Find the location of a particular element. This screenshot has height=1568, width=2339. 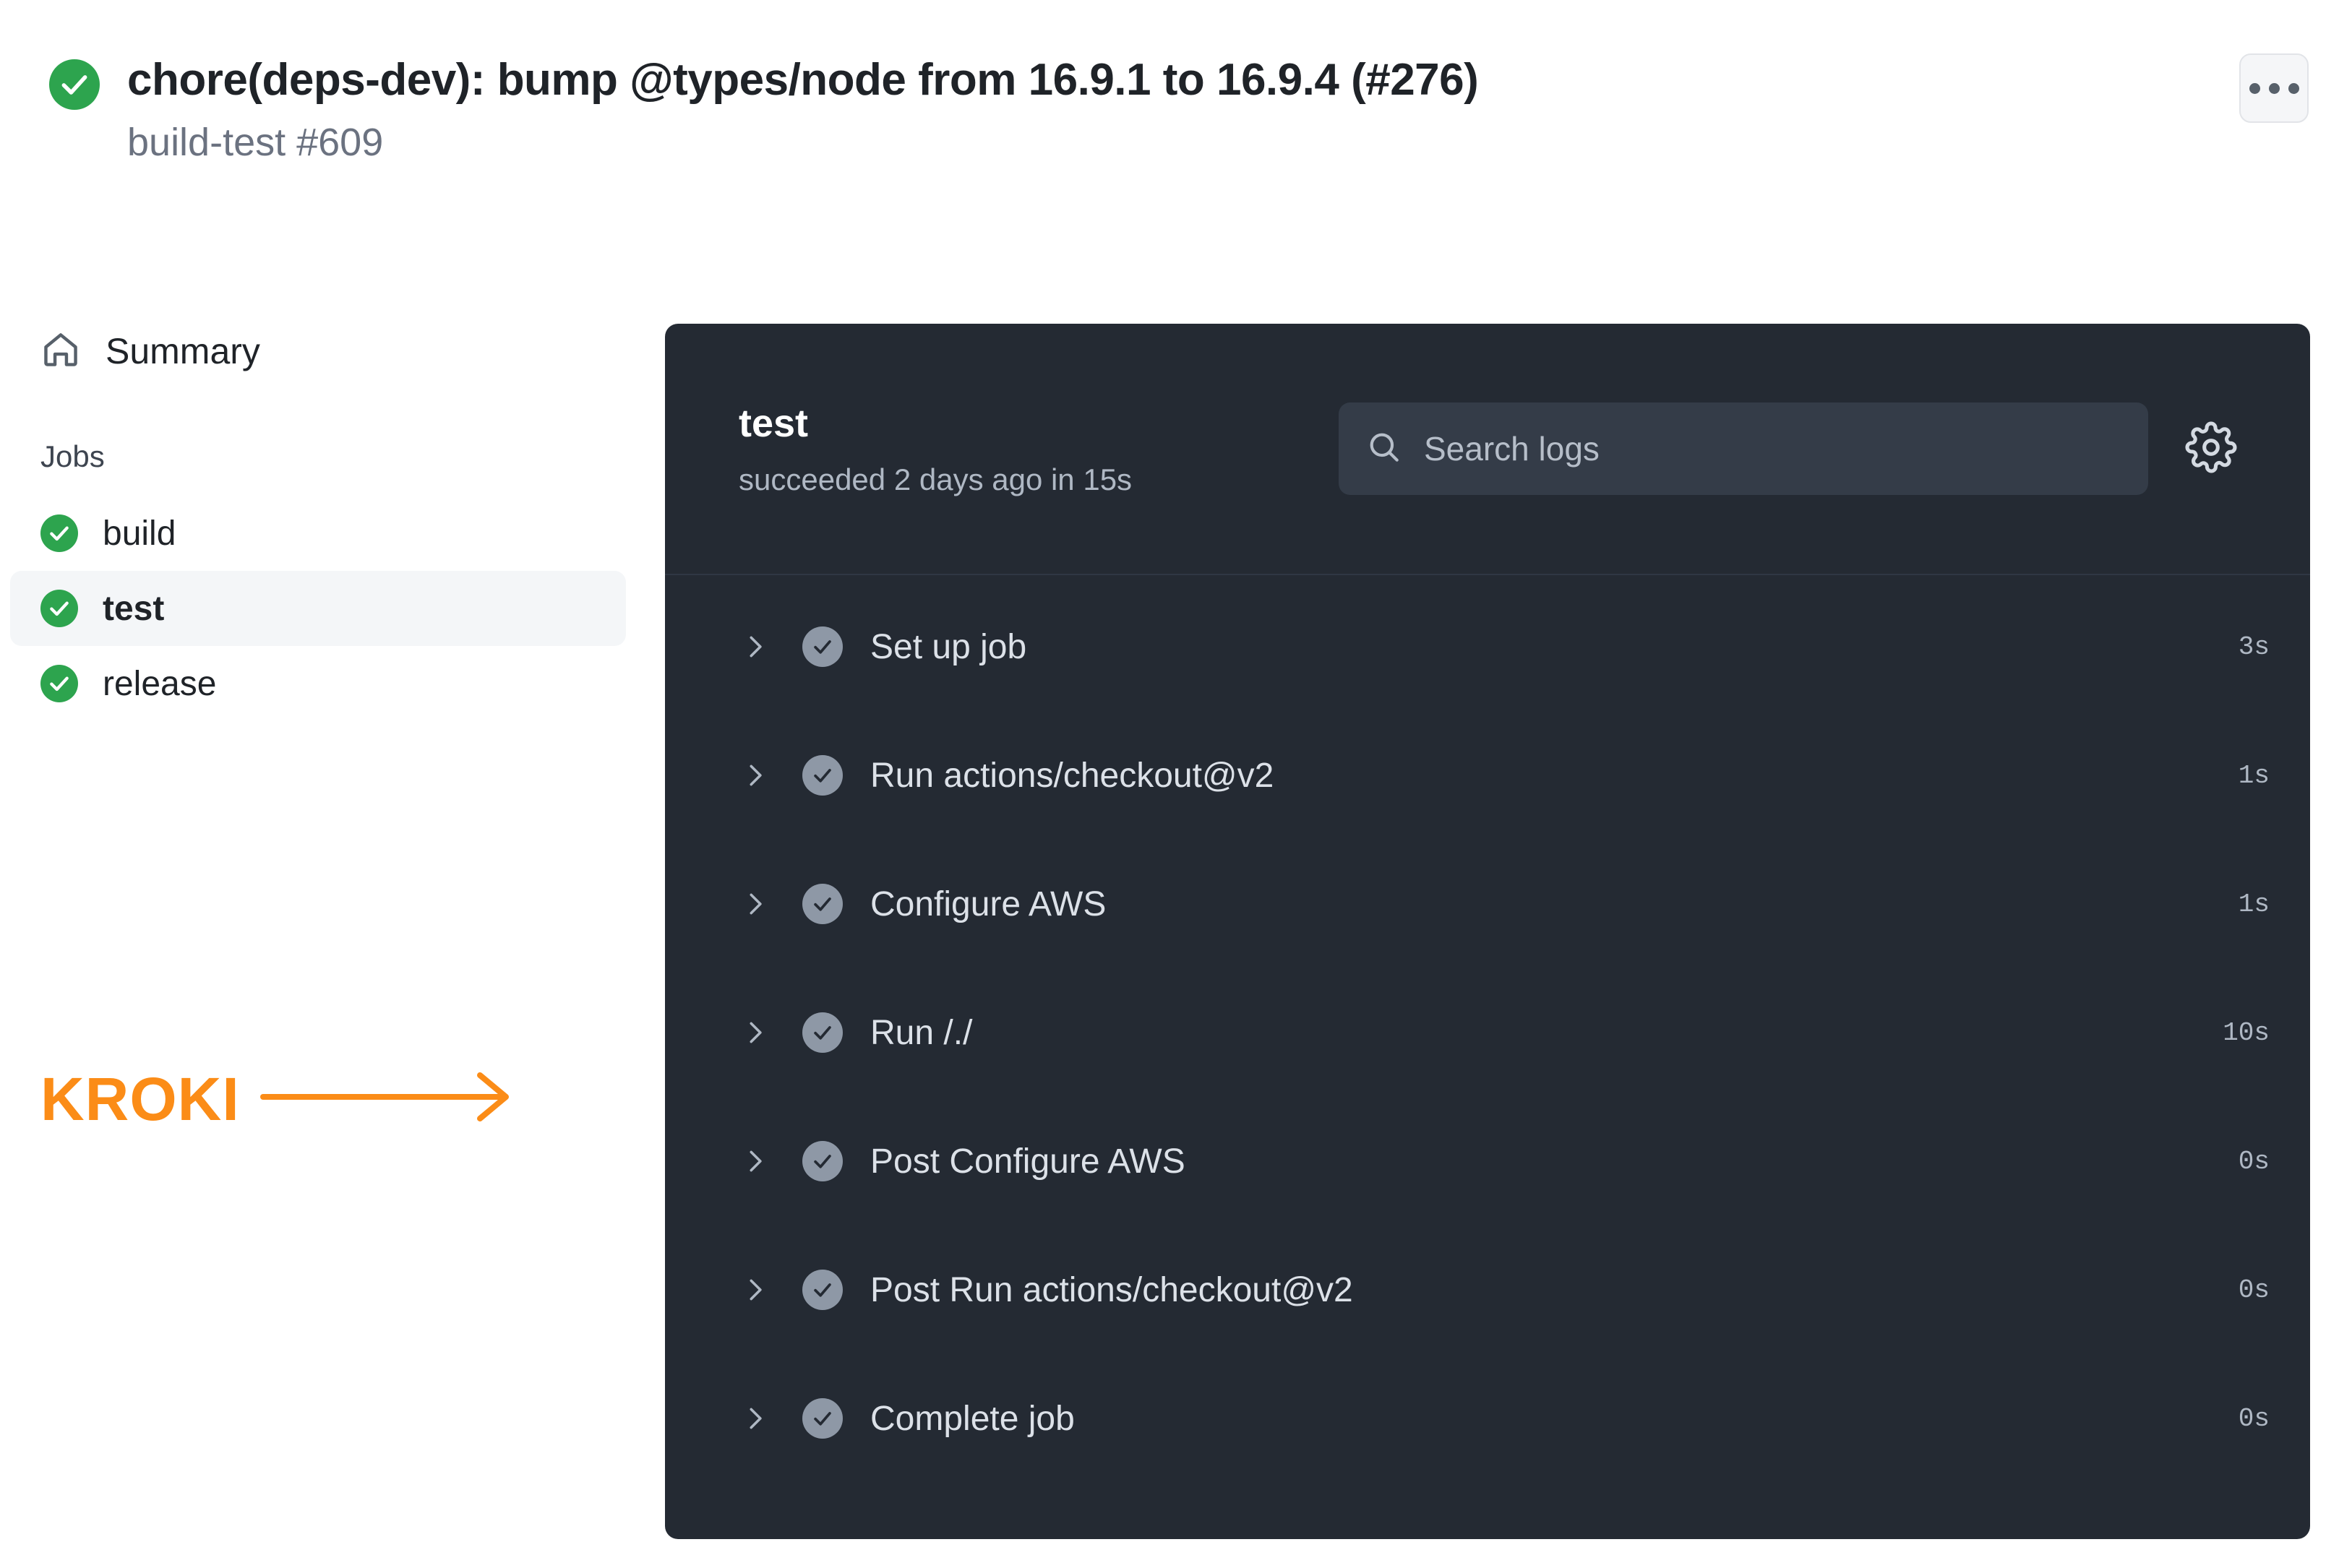

log-header-titles: test succeeded 2 days ago in 15s is located at coordinates (1039, 449).